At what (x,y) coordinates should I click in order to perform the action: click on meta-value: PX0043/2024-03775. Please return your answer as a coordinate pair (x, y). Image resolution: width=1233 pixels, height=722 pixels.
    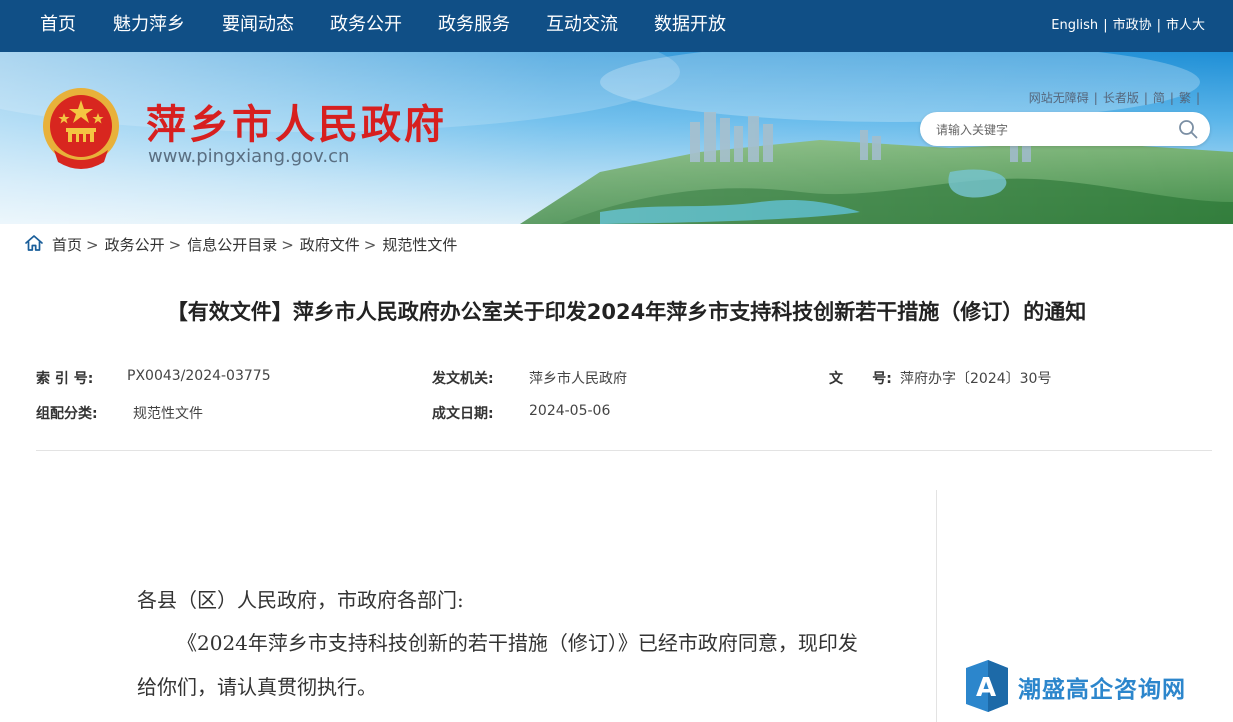
    Looking at the image, I should click on (199, 376).